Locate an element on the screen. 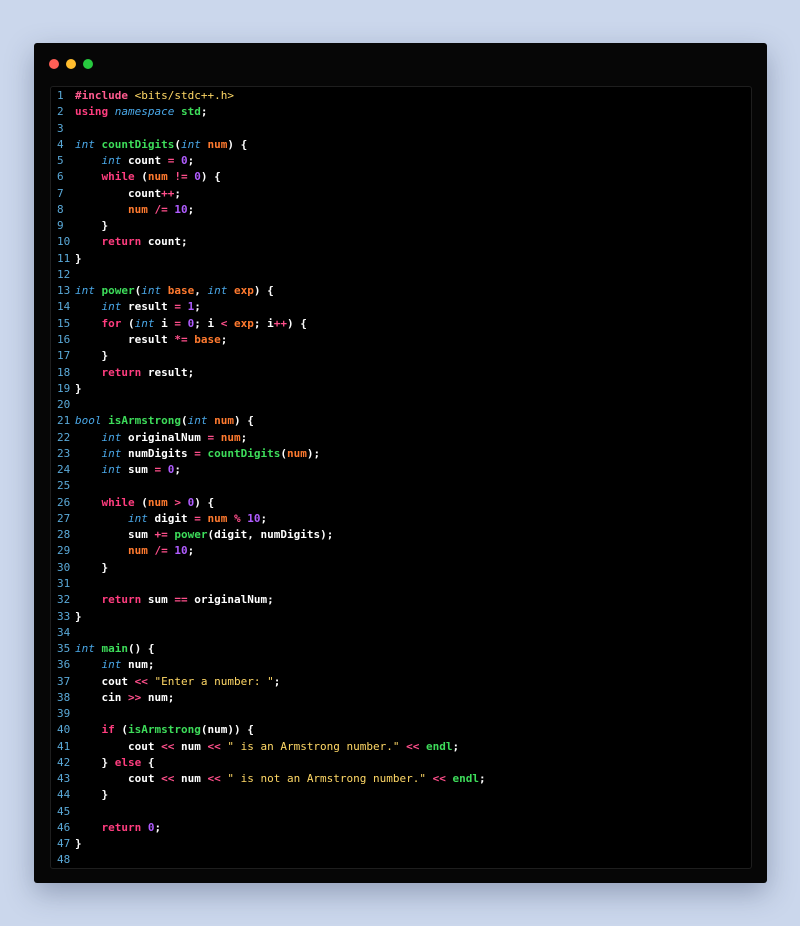  line-number: 7 is located at coordinates (60, 193).